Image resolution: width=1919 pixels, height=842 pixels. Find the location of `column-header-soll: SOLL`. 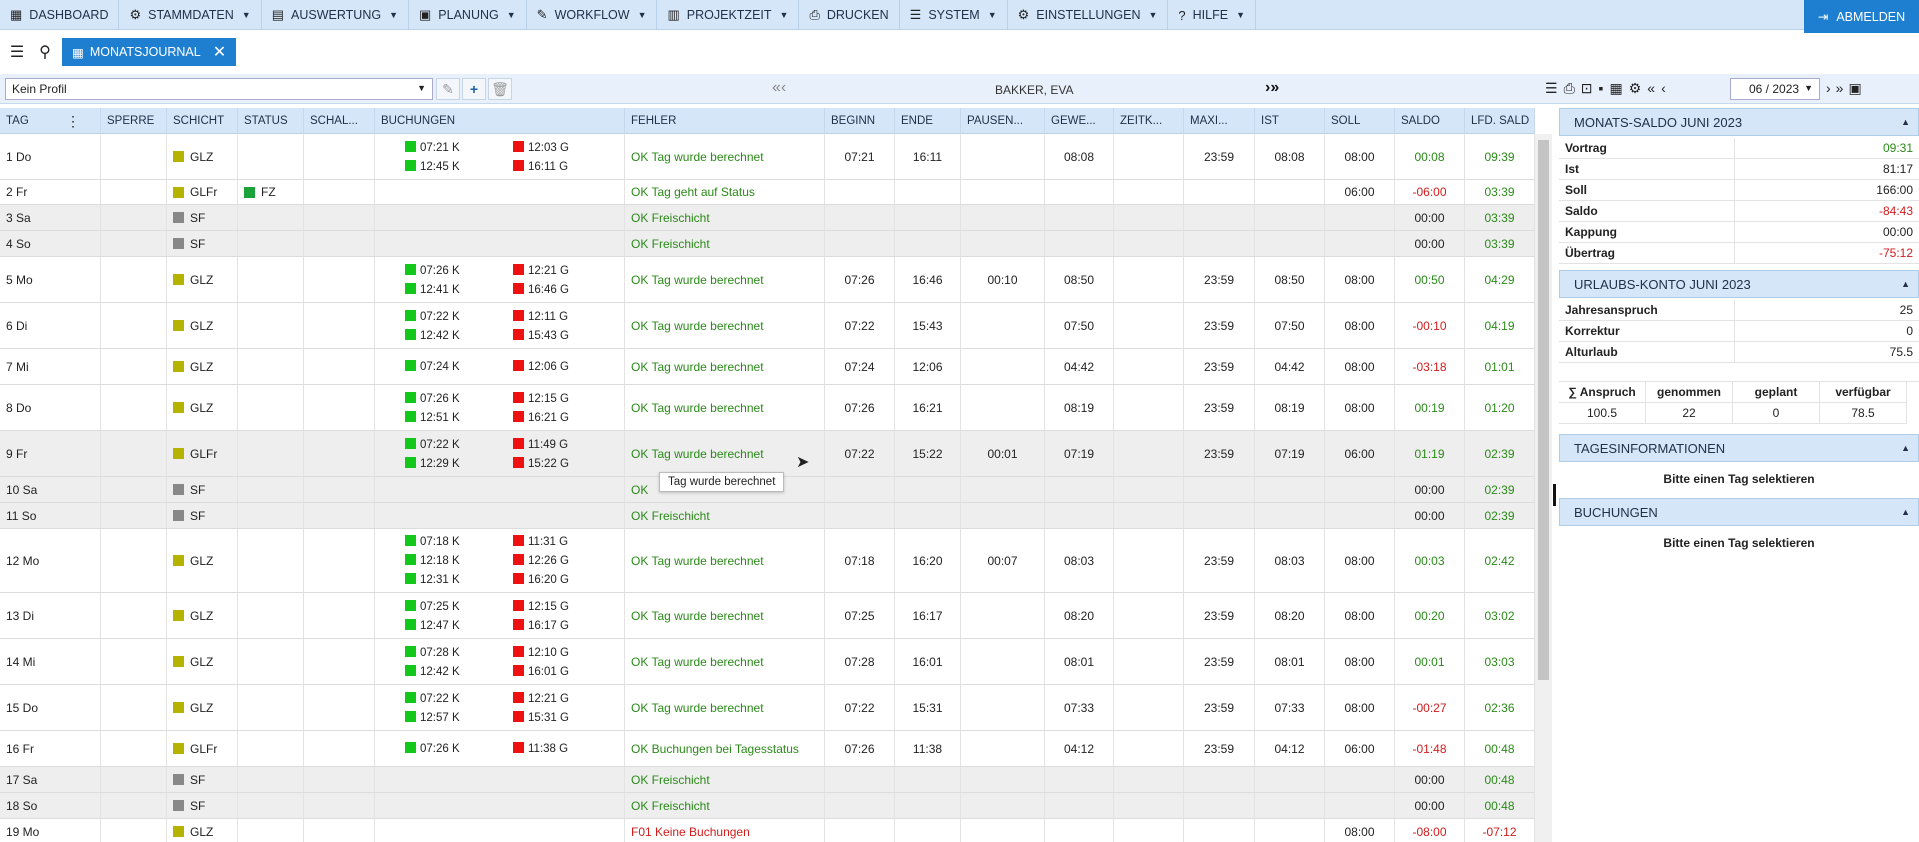

column-header-soll: SOLL is located at coordinates (1360, 121).